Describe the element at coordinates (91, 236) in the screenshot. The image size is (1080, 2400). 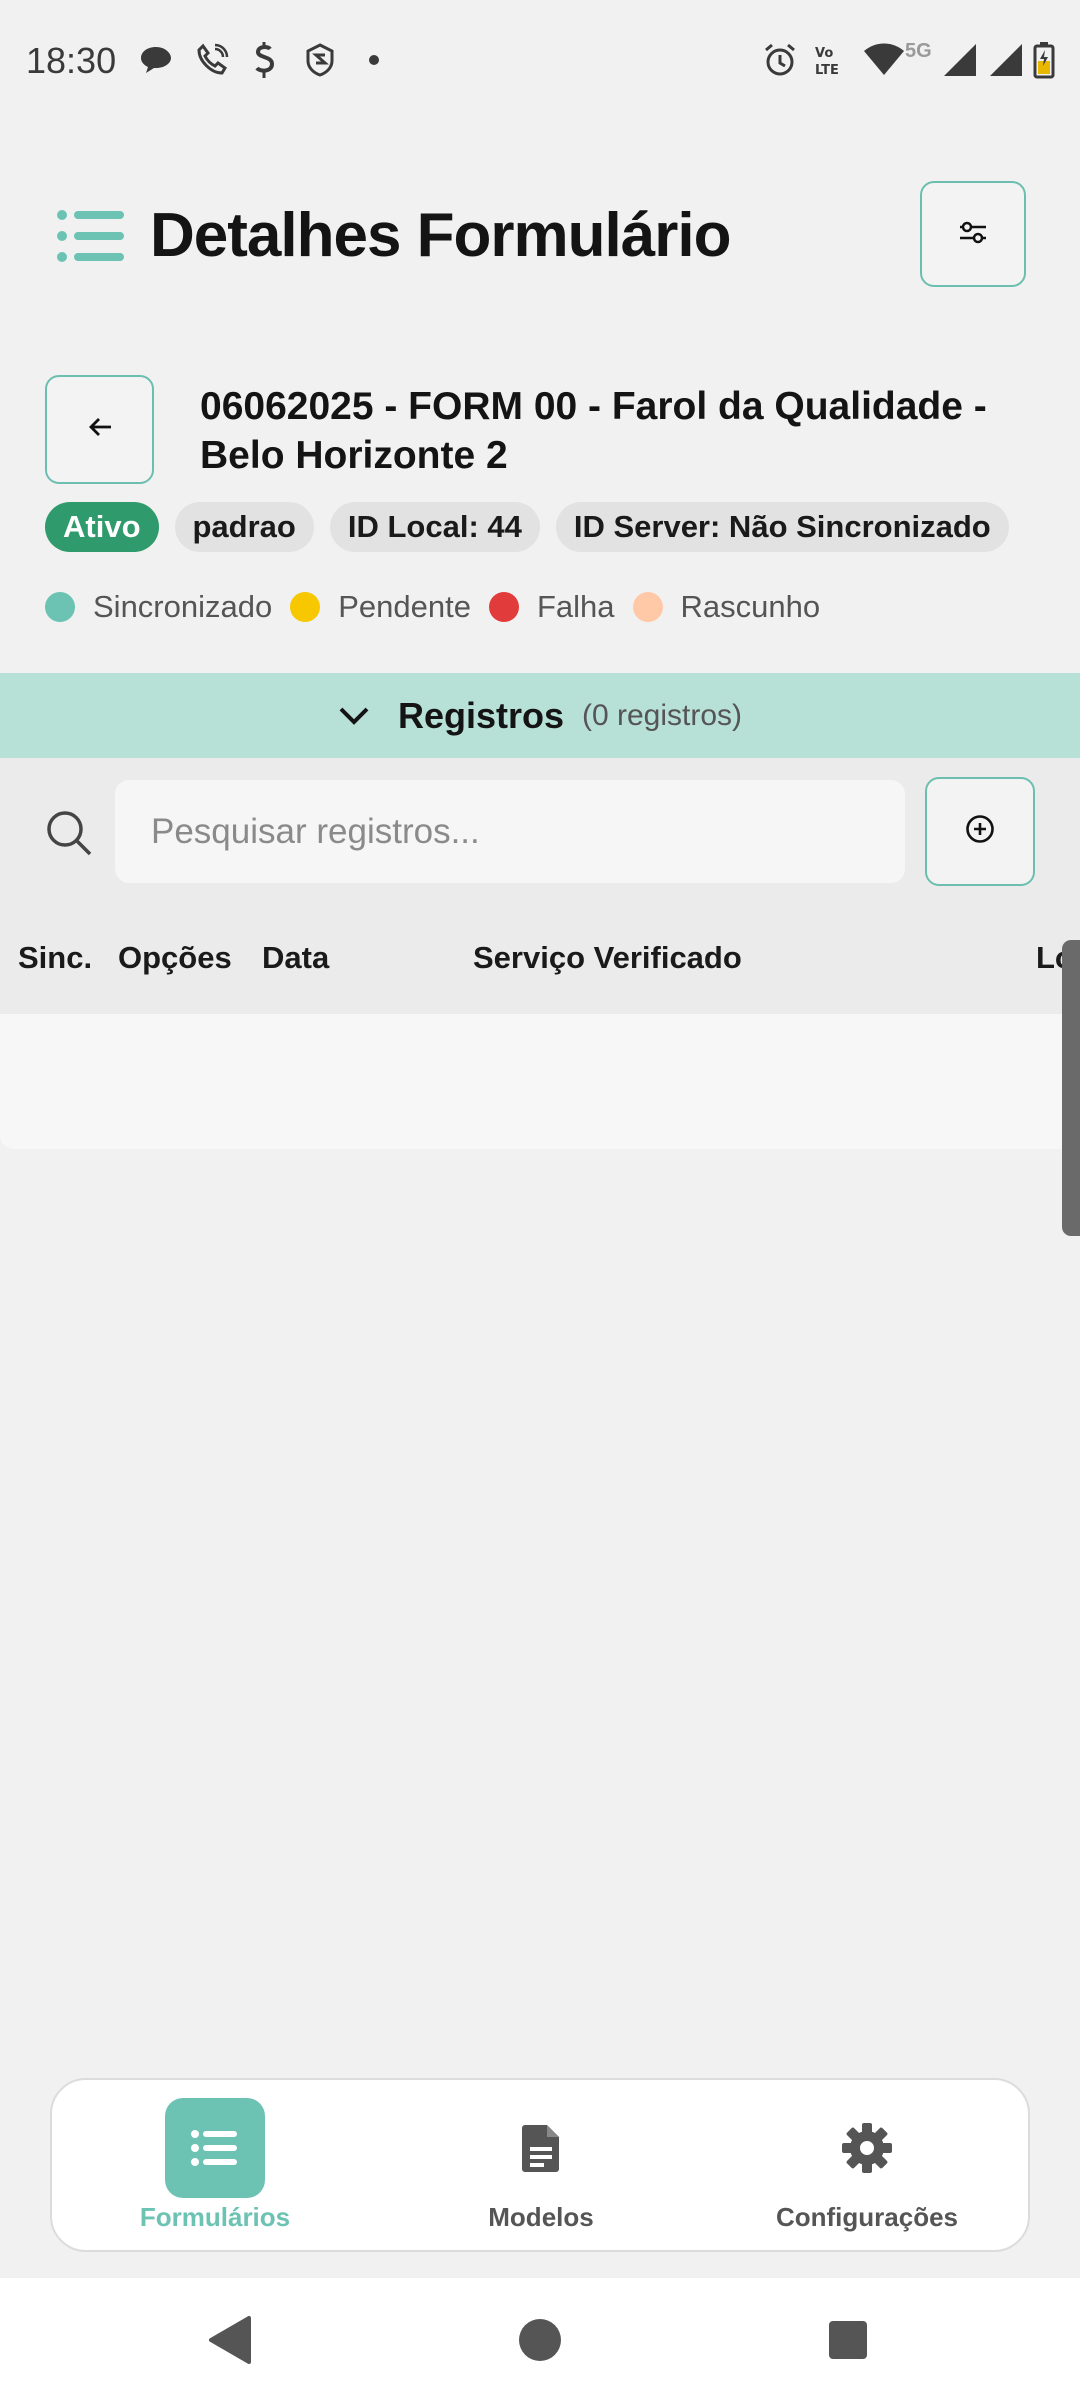
I see `menu-list-icon` at that location.